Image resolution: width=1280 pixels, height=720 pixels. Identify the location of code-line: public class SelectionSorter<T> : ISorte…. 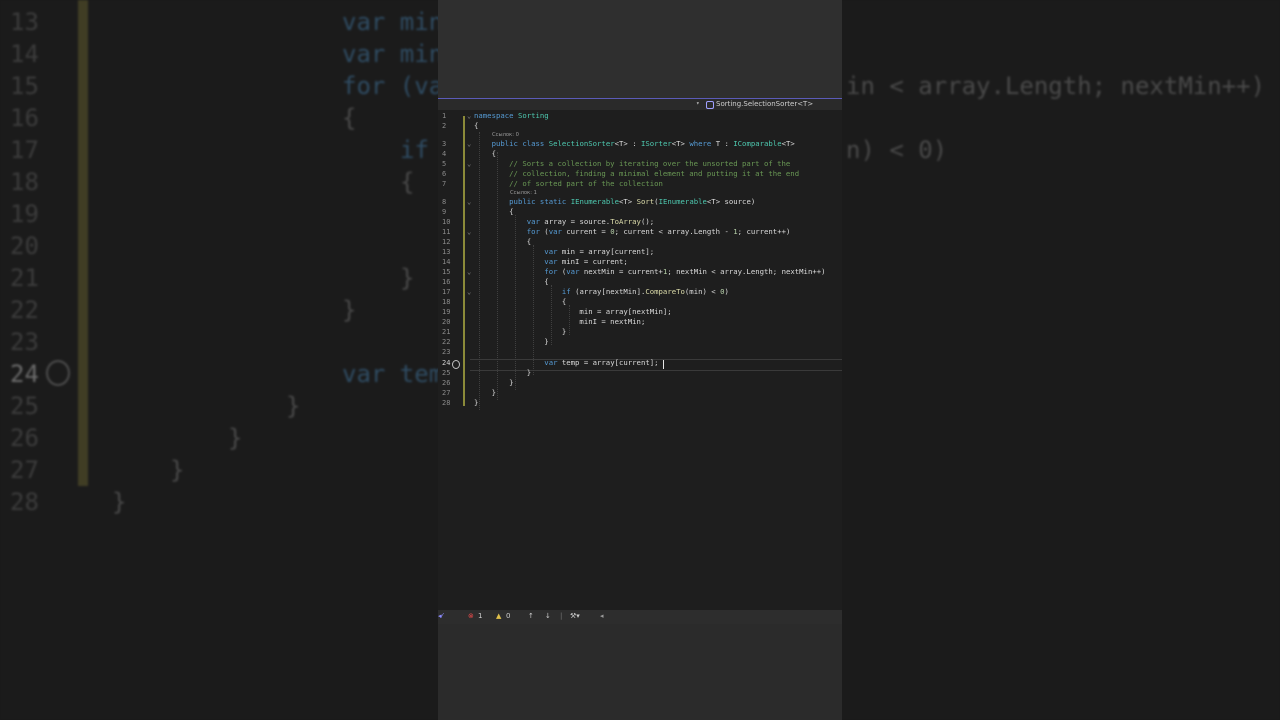
(634, 144).